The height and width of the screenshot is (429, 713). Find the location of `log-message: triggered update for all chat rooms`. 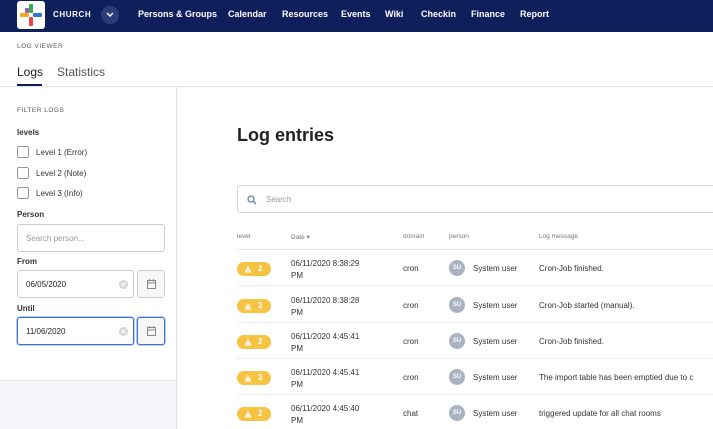

log-message: triggered update for all chat rooms is located at coordinates (600, 413).